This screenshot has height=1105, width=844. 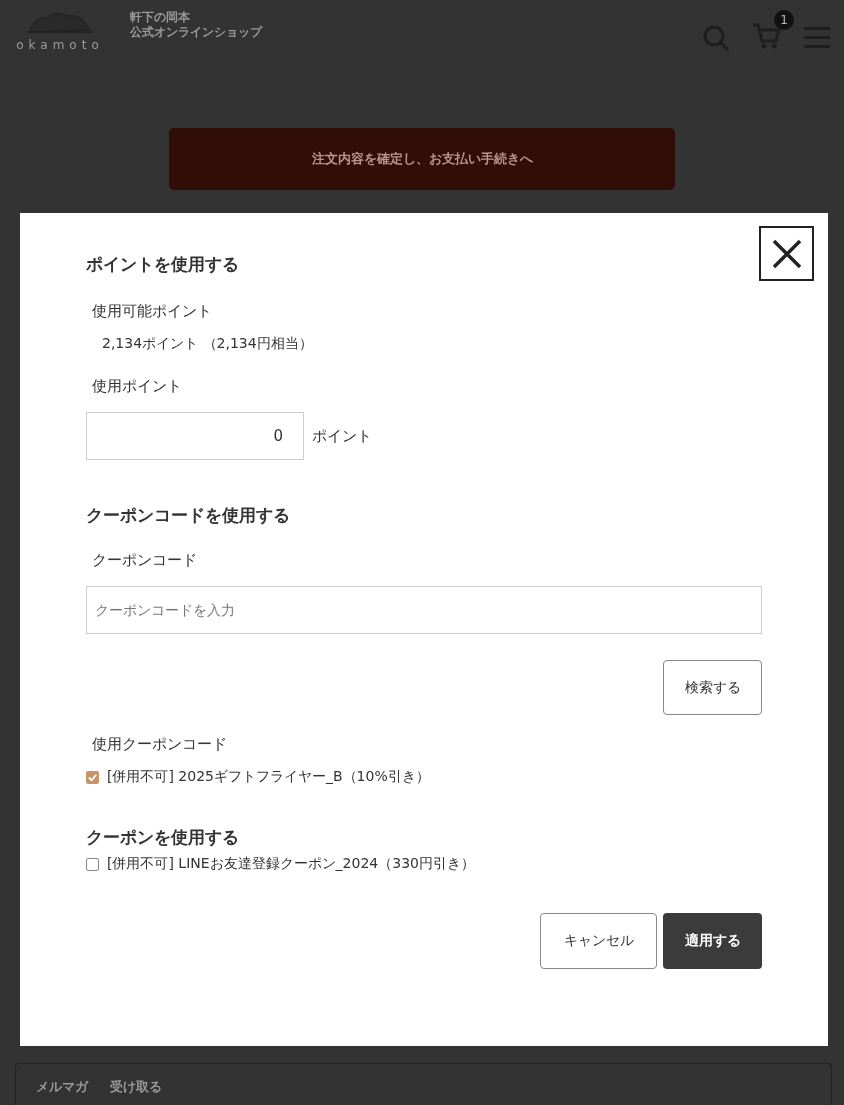 I want to click on field-label: 使用ポイント, so click(x=137, y=386).